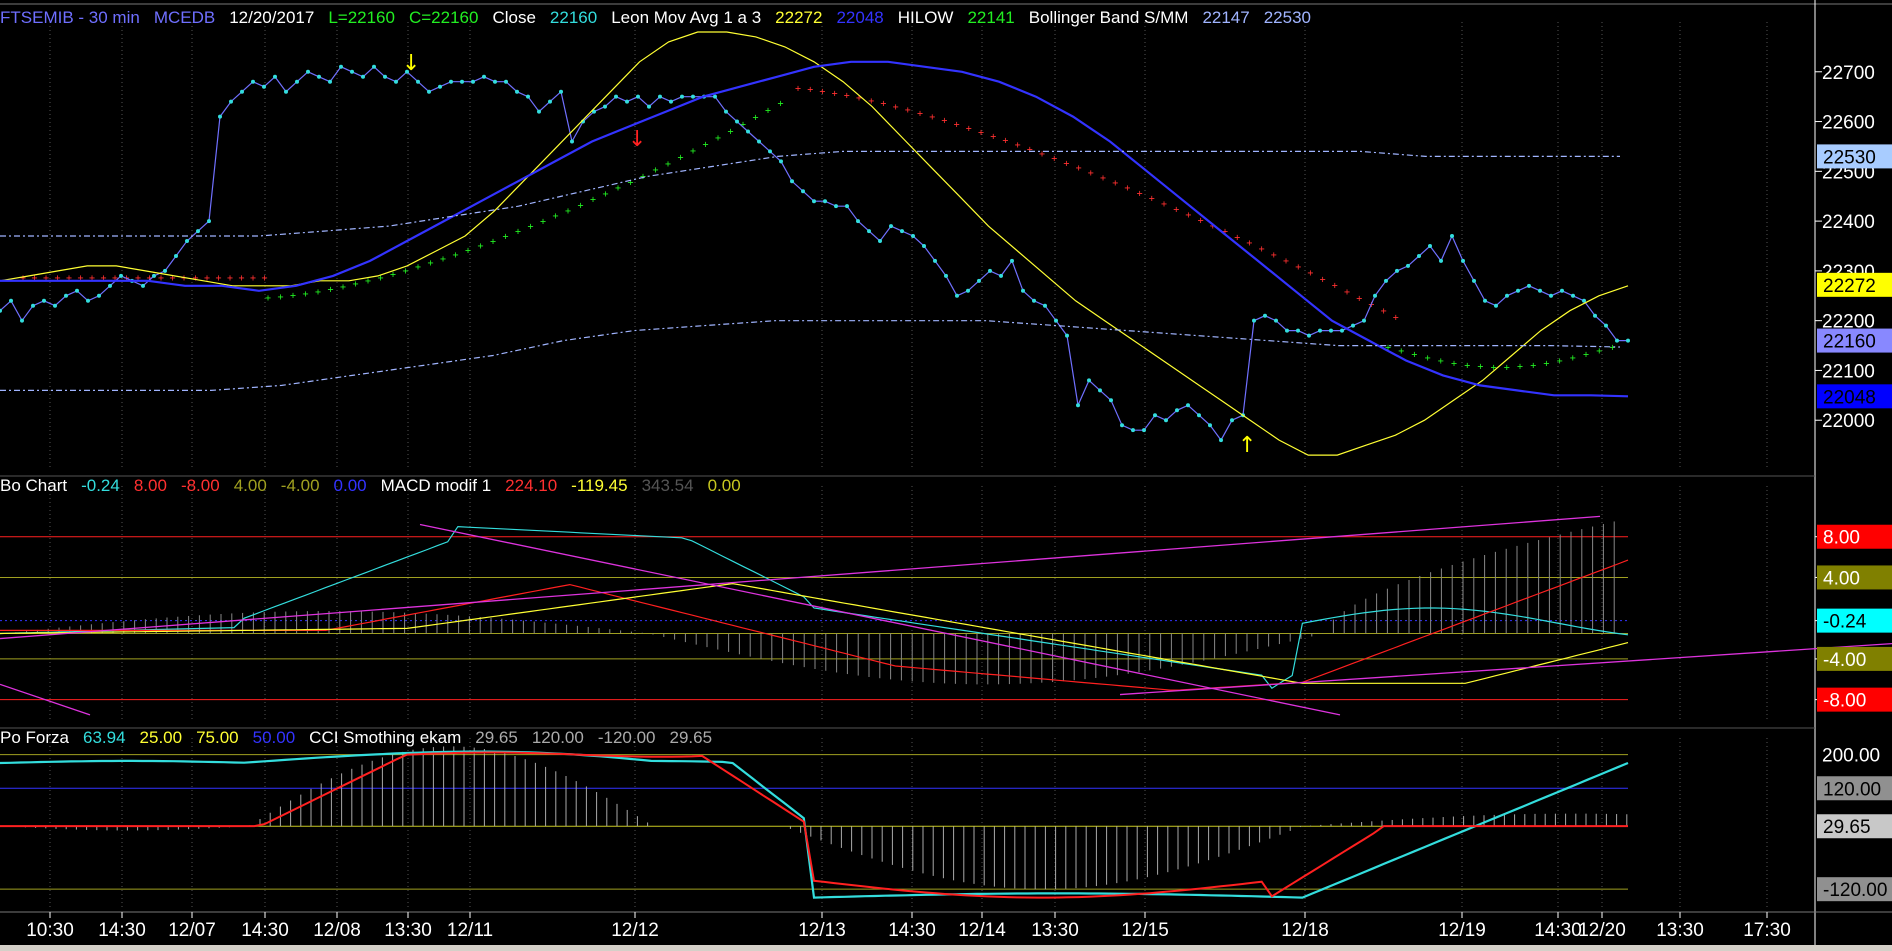 The width and height of the screenshot is (1892, 951). What do you see at coordinates (1848, 371) in the screenshot?
I see `y-tick-label: 22100` at bounding box center [1848, 371].